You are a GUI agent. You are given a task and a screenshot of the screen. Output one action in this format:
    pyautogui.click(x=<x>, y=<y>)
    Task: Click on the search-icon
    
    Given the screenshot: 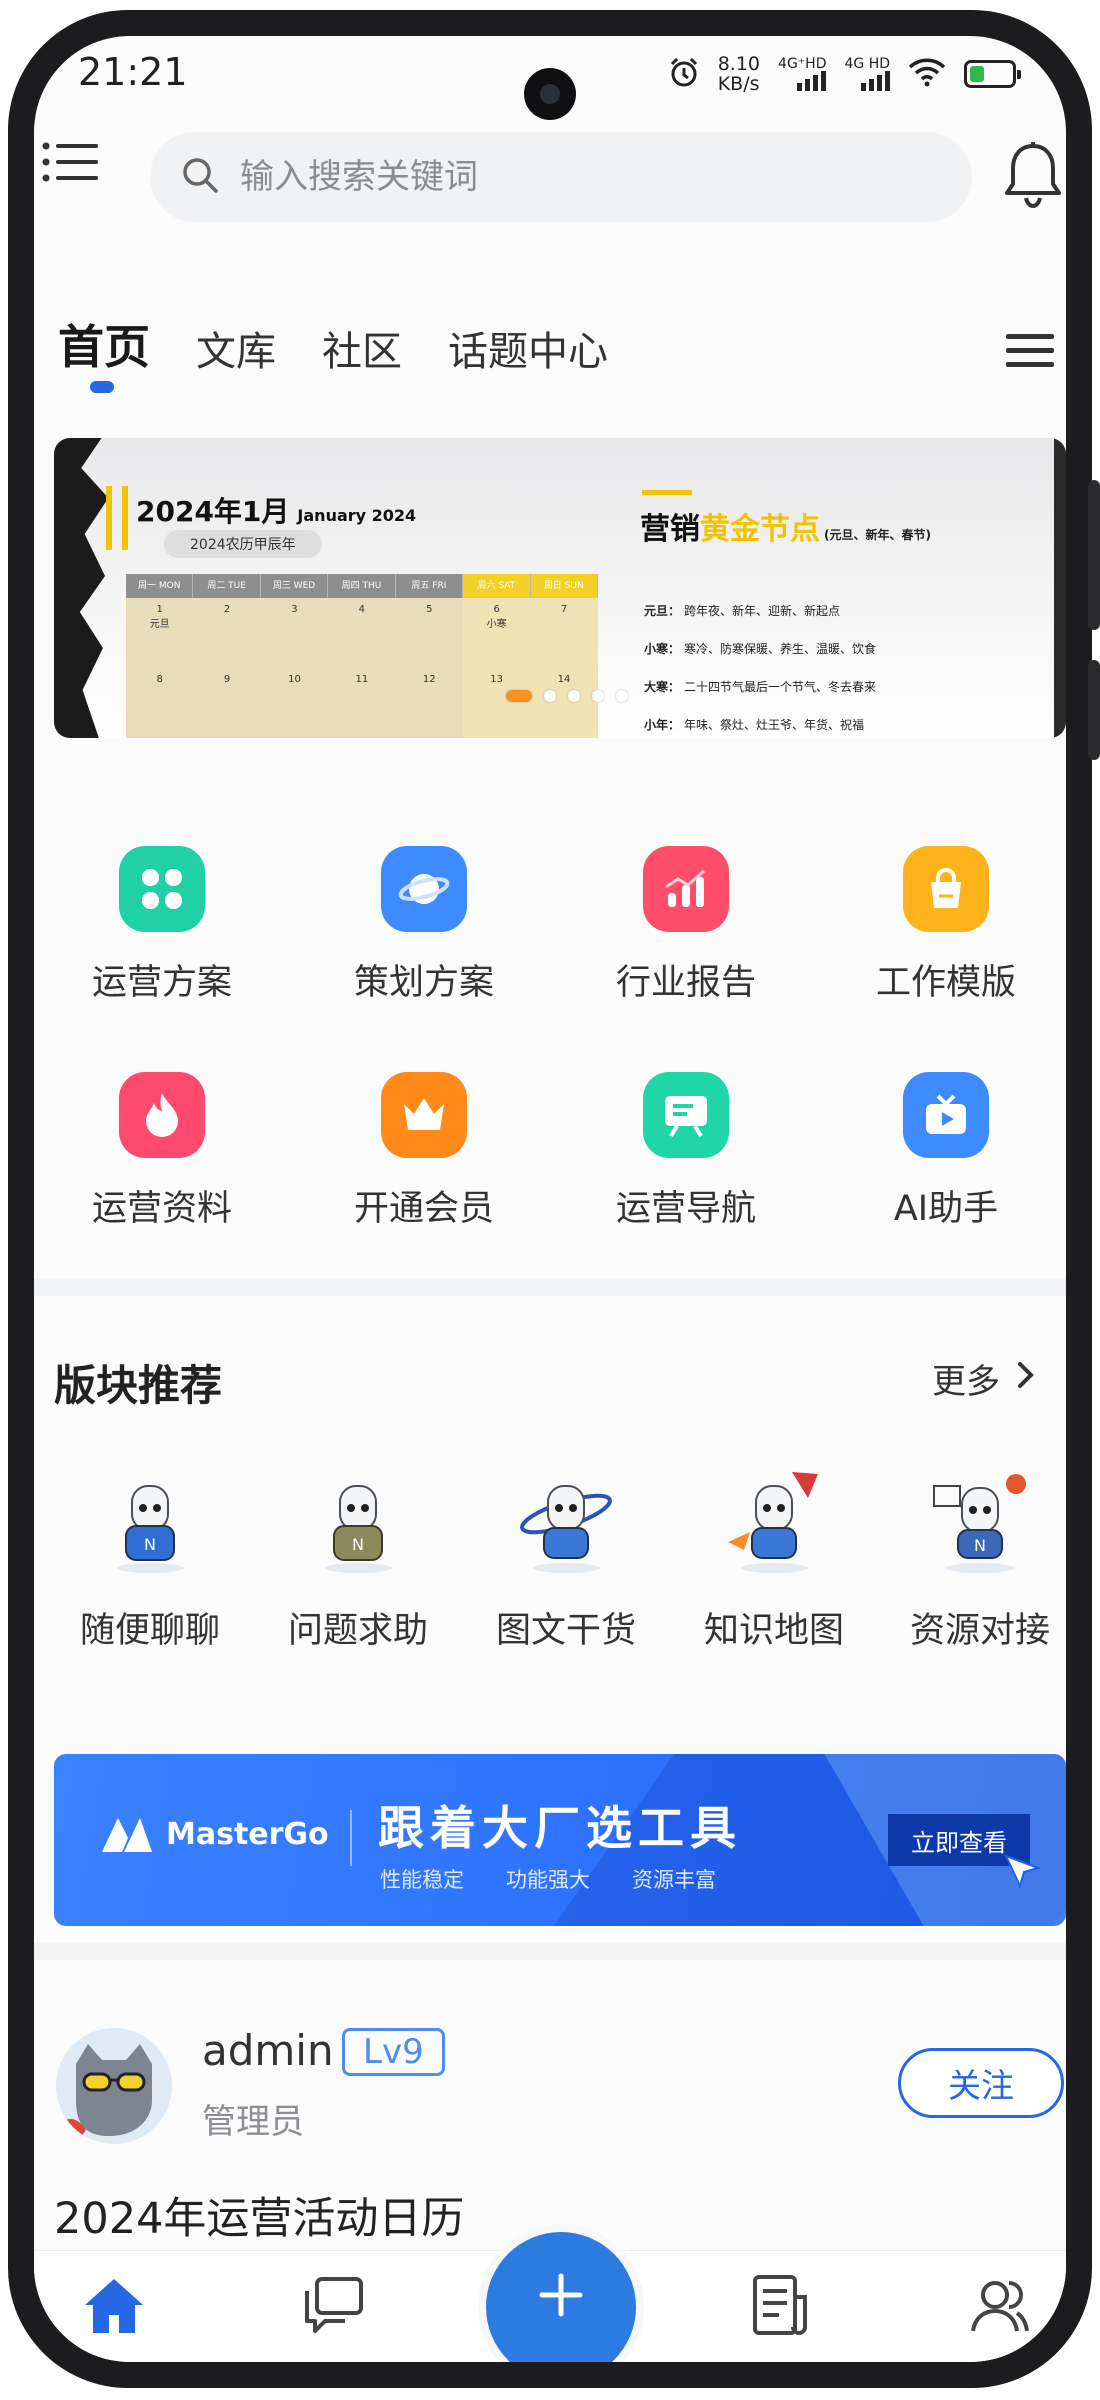 What is the action you would take?
    pyautogui.click(x=200, y=177)
    